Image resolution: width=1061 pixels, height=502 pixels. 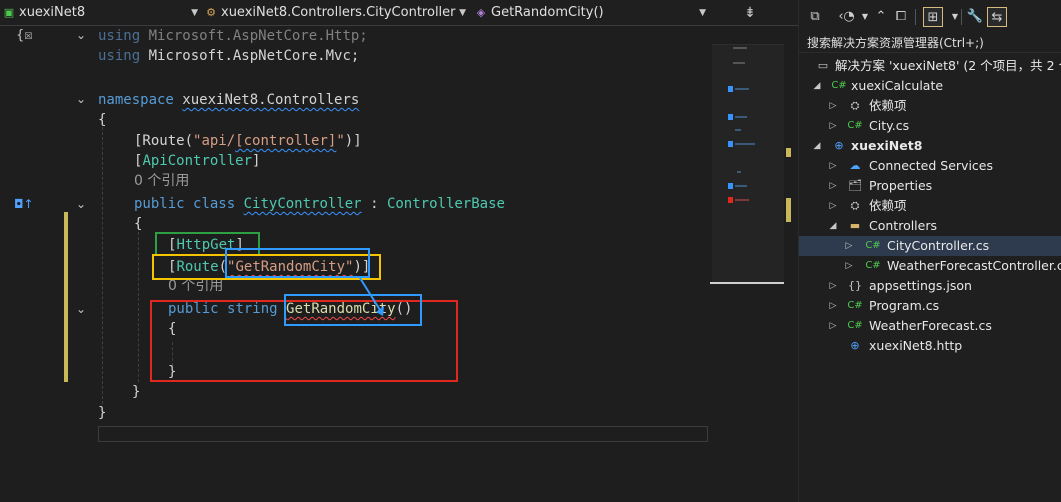 I want to click on tree-solution: ▭ 解决方案 'xuexiNet8' (2 个项目，共 2 个), so click(x=930, y=66).